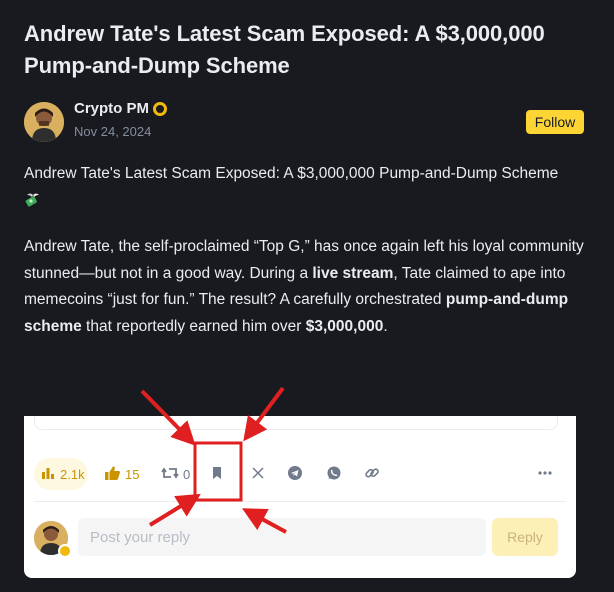 The height and width of the screenshot is (592, 614). I want to click on author-name: Crypto PM, so click(120, 109).